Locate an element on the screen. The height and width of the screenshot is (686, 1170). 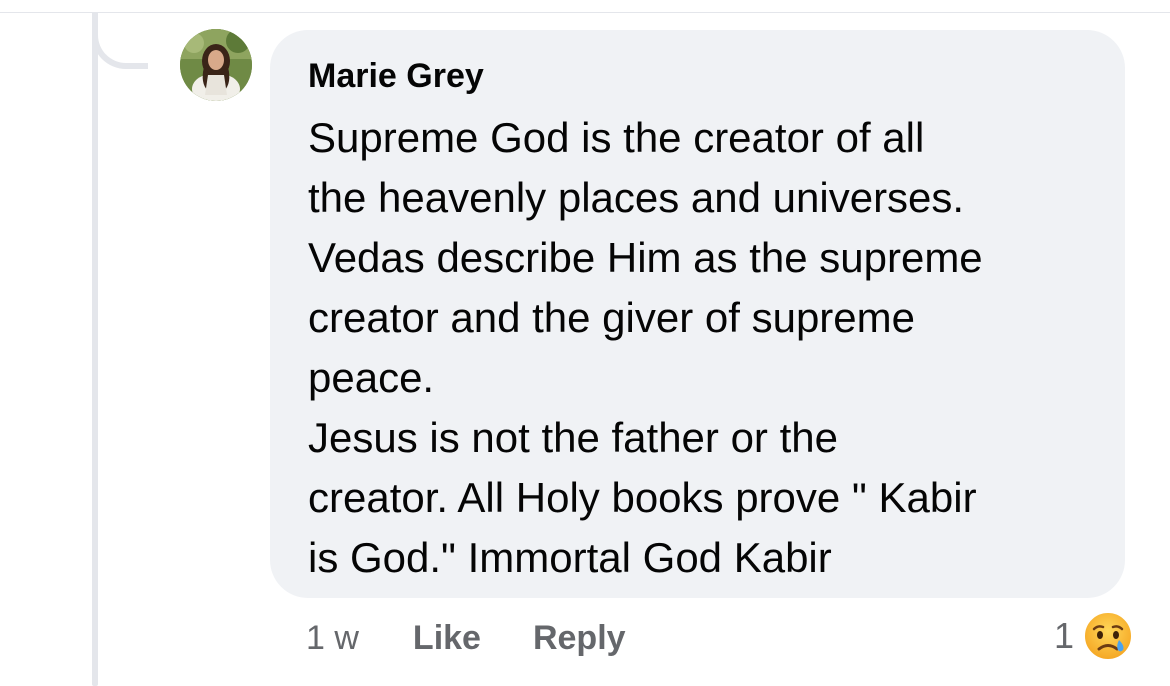
reply-button: Reply is located at coordinates (579, 638).